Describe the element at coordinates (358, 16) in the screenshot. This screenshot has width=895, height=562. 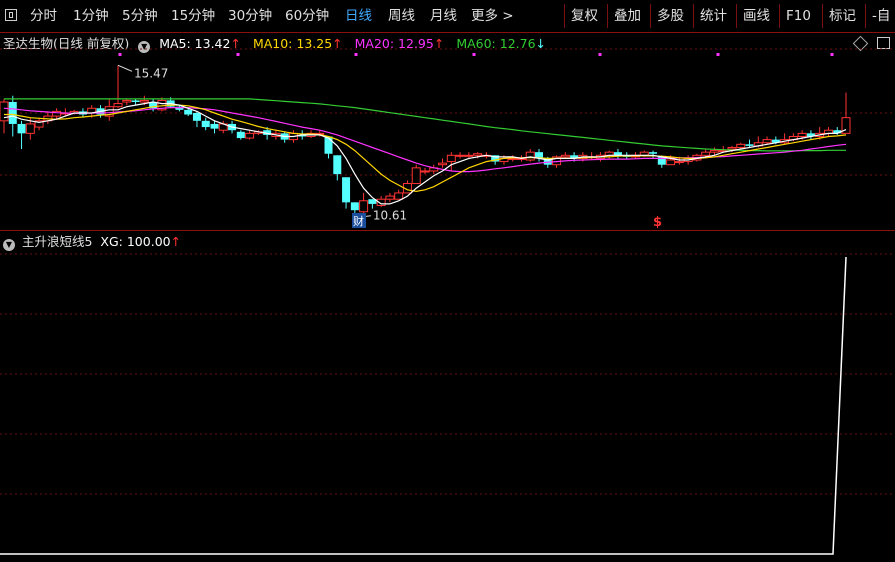
I see `tab-daily: 日线` at that location.